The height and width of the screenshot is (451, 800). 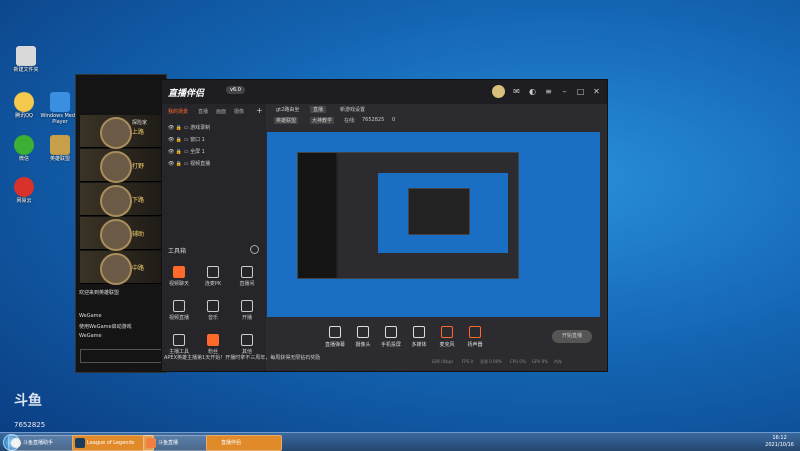 What do you see at coordinates (235, 90) in the screenshot?
I see `version-badge: v6.0` at bounding box center [235, 90].